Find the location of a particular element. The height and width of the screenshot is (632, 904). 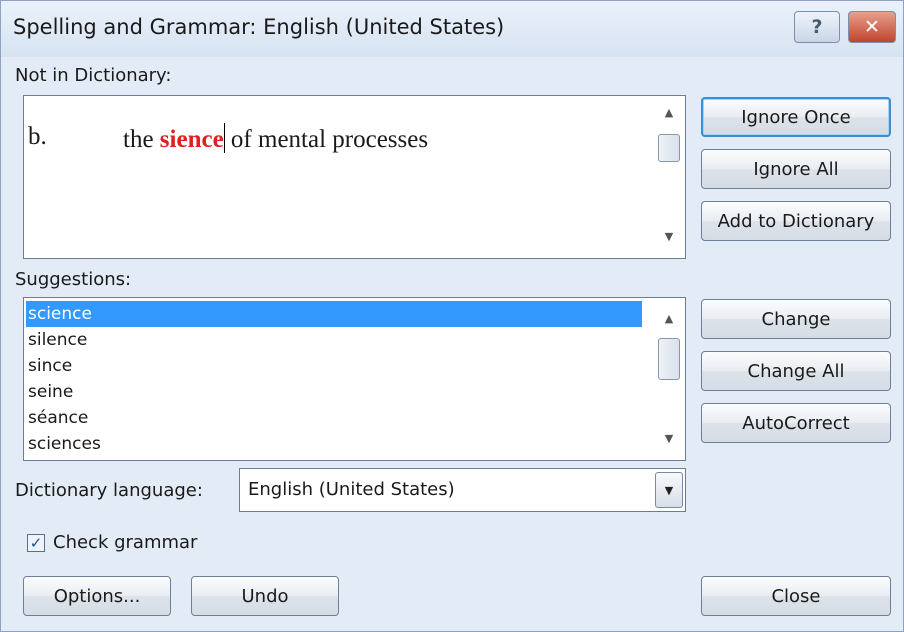

suggestion-item: sciences is located at coordinates (334, 444).